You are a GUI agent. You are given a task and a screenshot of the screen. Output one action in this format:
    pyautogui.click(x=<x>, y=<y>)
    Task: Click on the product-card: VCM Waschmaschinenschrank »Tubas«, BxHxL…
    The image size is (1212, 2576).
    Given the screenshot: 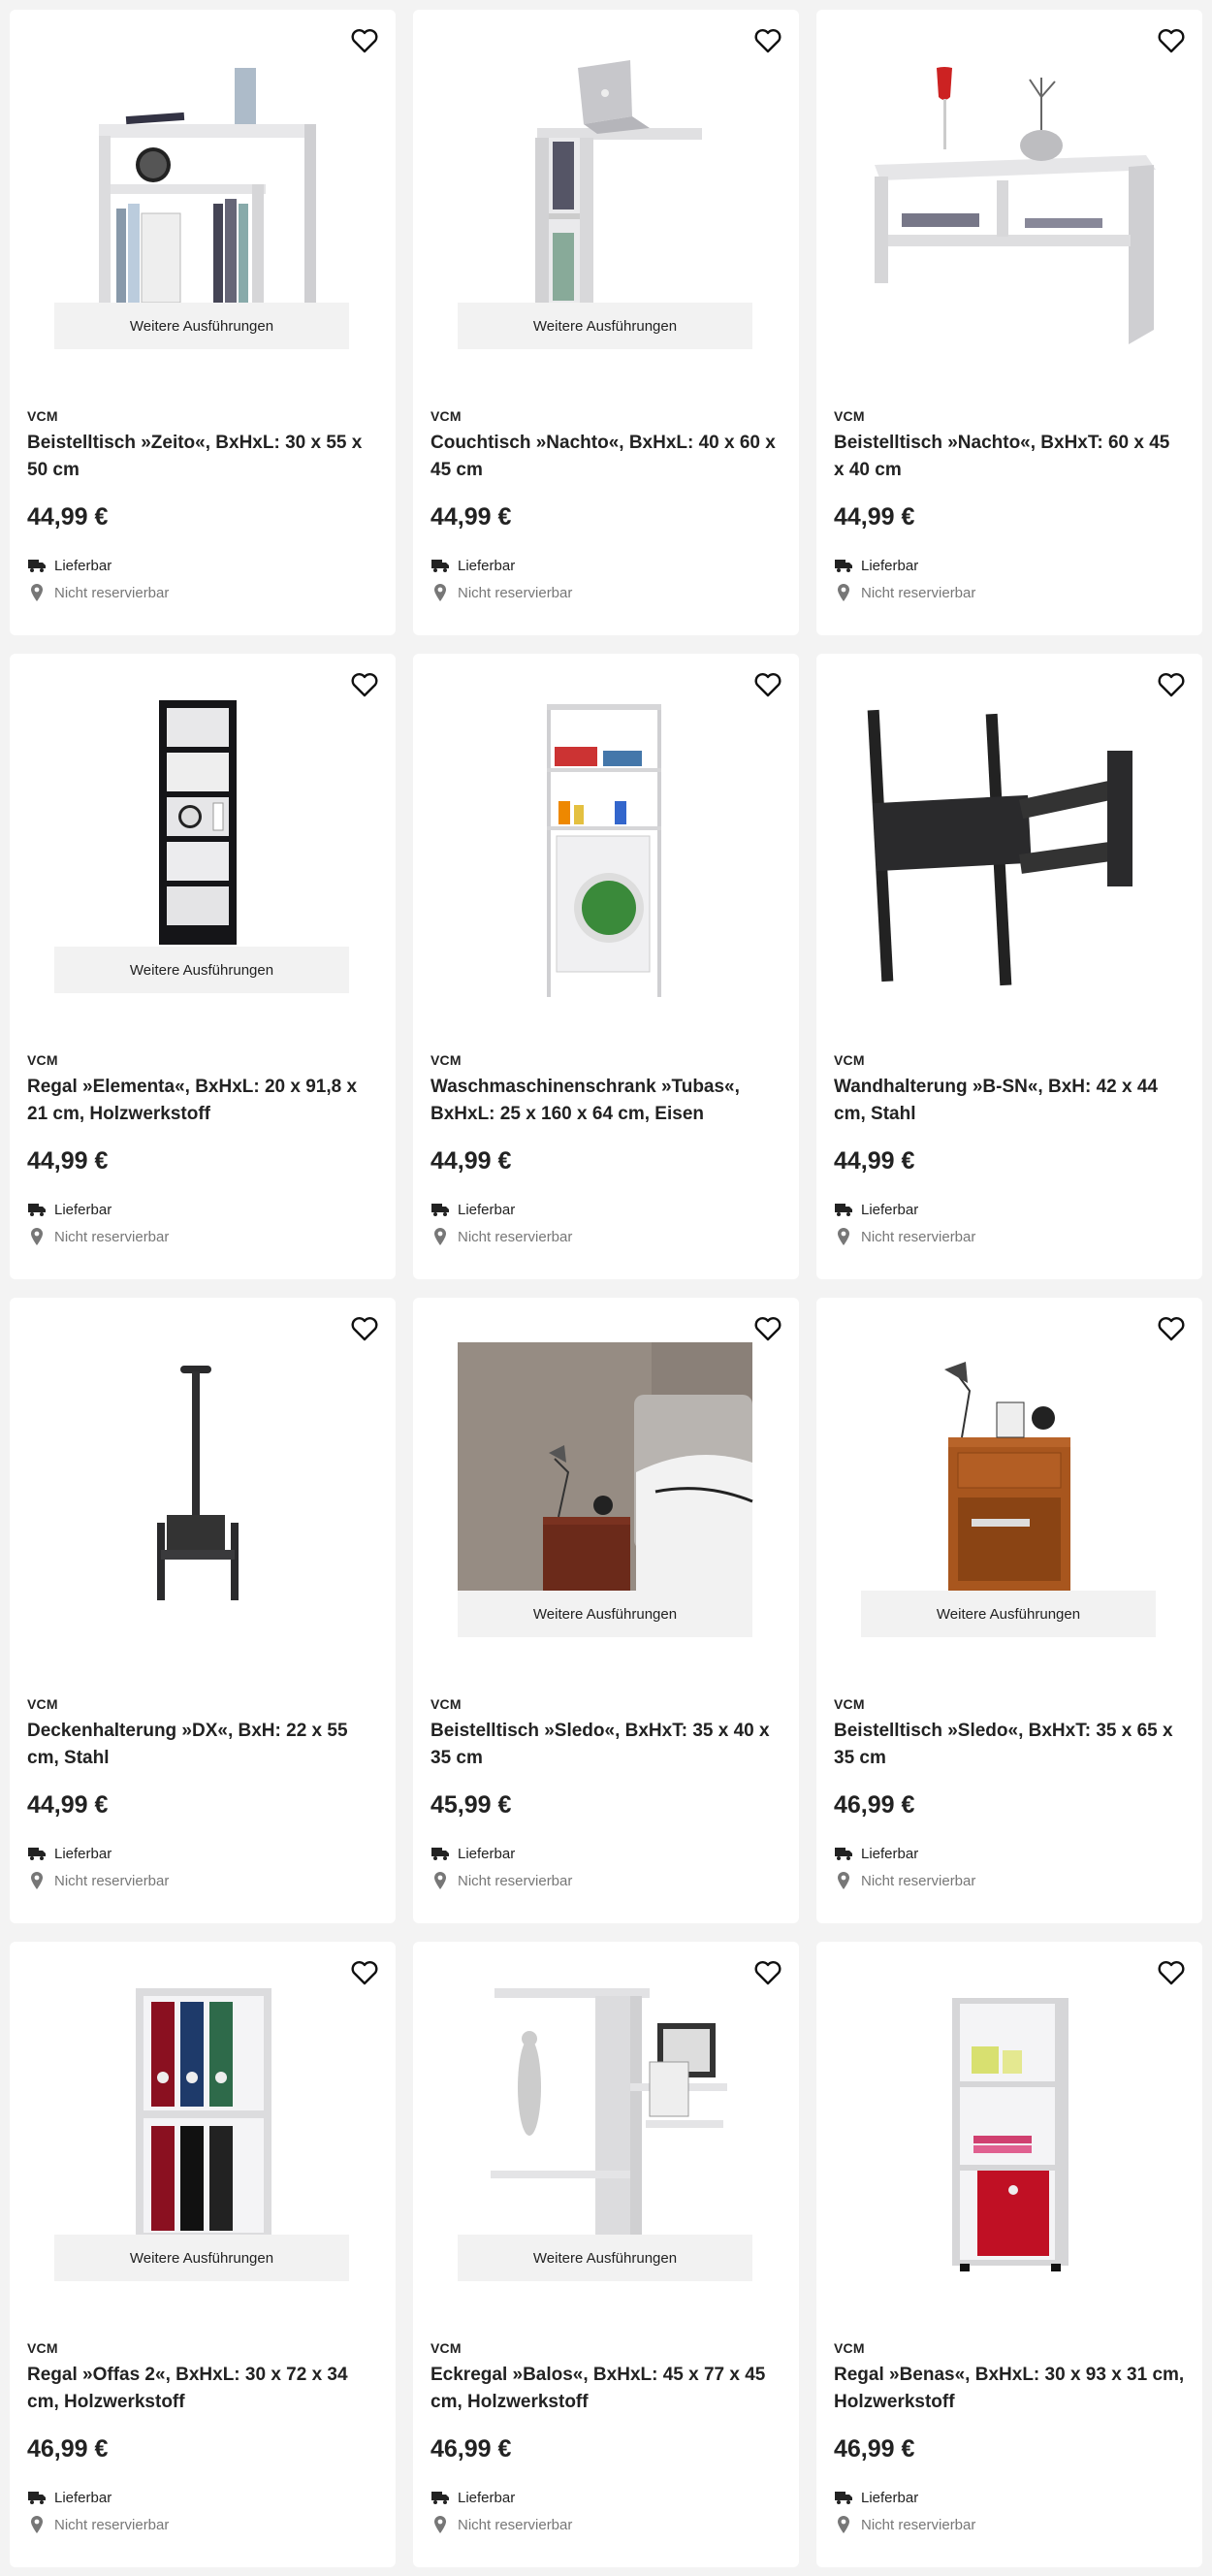 What is the action you would take?
    pyautogui.click(x=606, y=966)
    